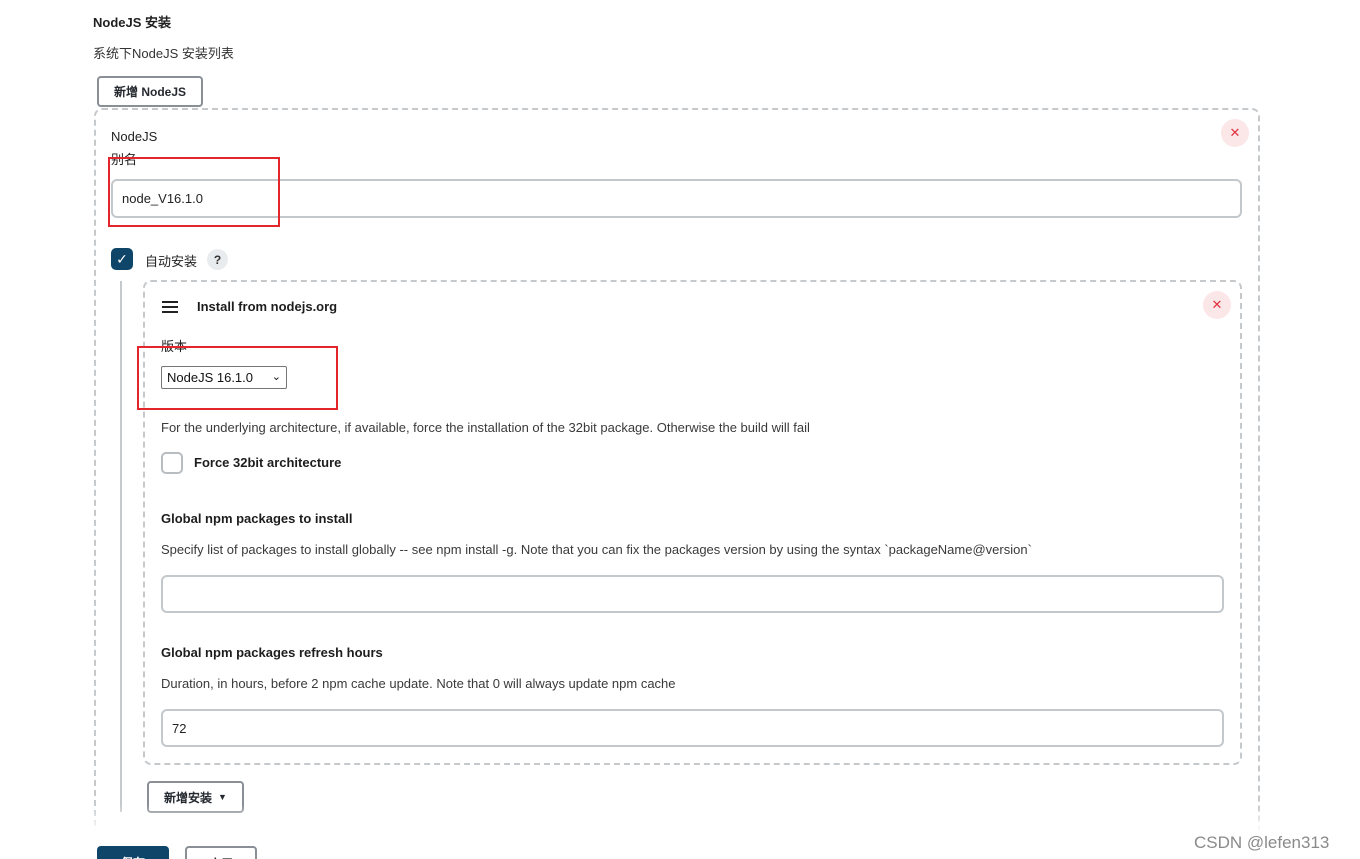 This screenshot has height=859, width=1360. Describe the element at coordinates (1262, 842) in the screenshot. I see `watermark: CSDN @lefen313` at that location.